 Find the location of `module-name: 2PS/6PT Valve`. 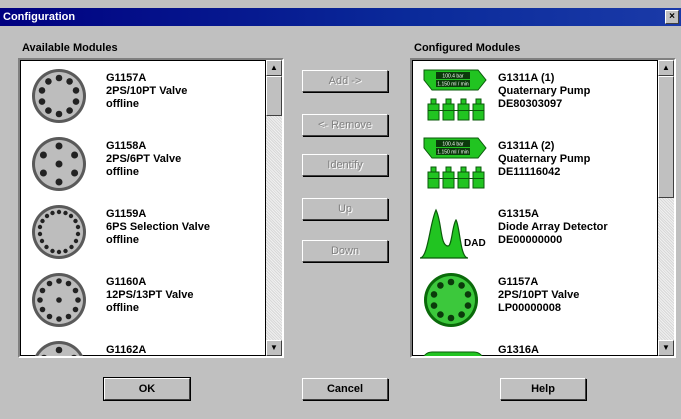

module-name: 2PS/6PT Valve is located at coordinates (144, 159).